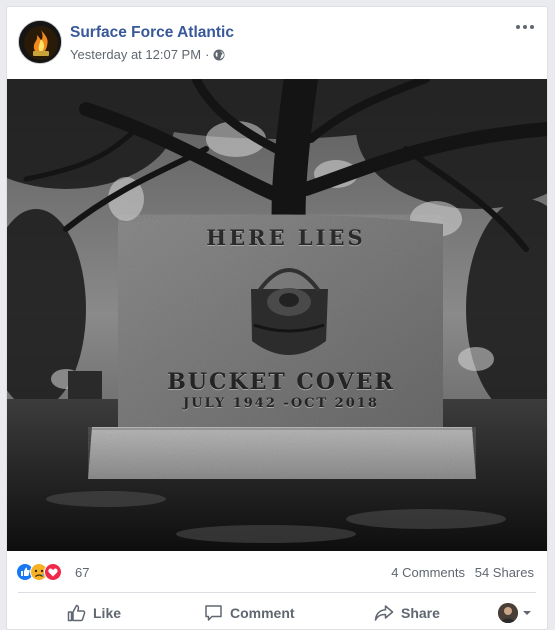 The image size is (555, 630). Describe the element at coordinates (420, 613) in the screenshot. I see `share-label: Share` at that location.